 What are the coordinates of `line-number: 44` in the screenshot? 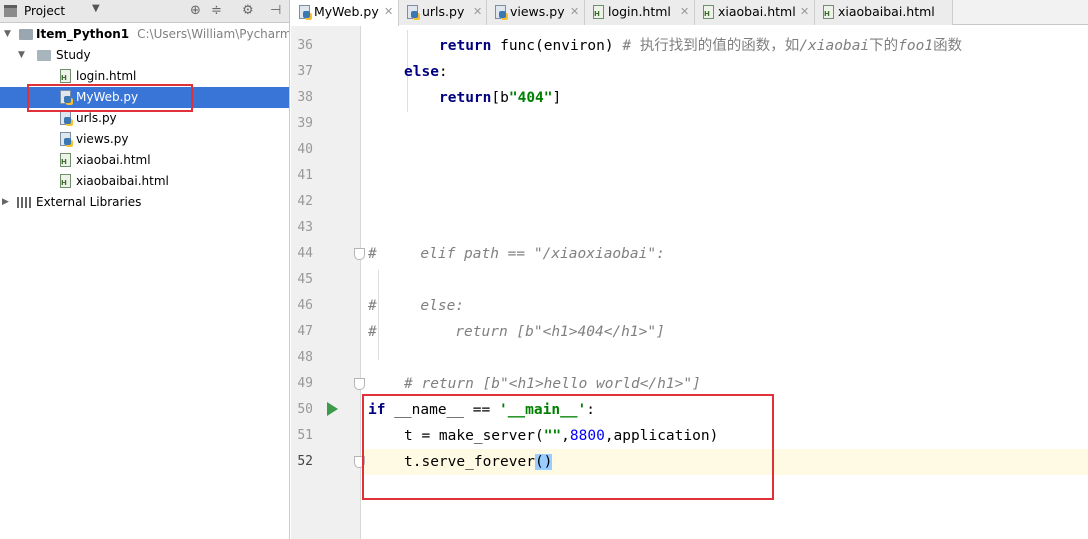 It's located at (305, 253).